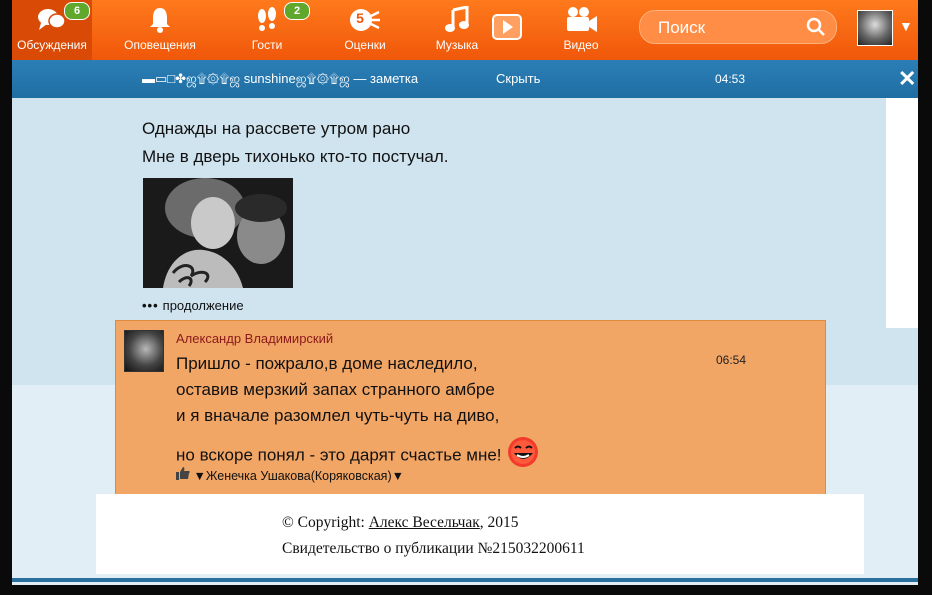 This screenshot has height=595, width=932. Describe the element at coordinates (335, 389) in the screenshot. I see `comment-line: оставив мерзкий запах странного амбре` at that location.